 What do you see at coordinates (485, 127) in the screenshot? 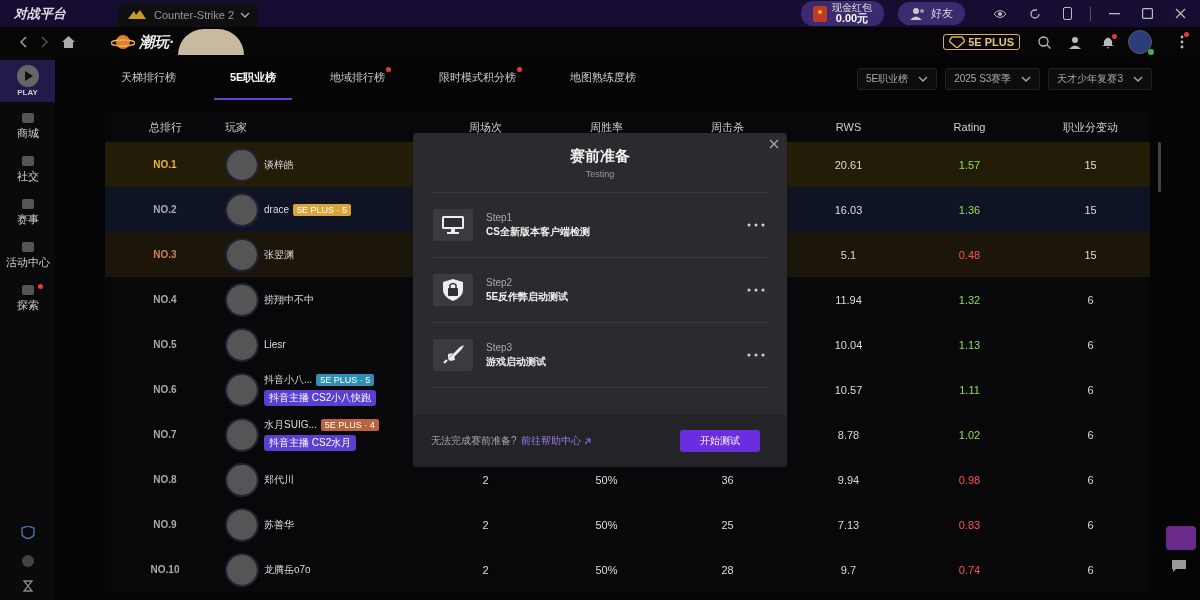
I see `column-header: 周场次` at bounding box center [485, 127].